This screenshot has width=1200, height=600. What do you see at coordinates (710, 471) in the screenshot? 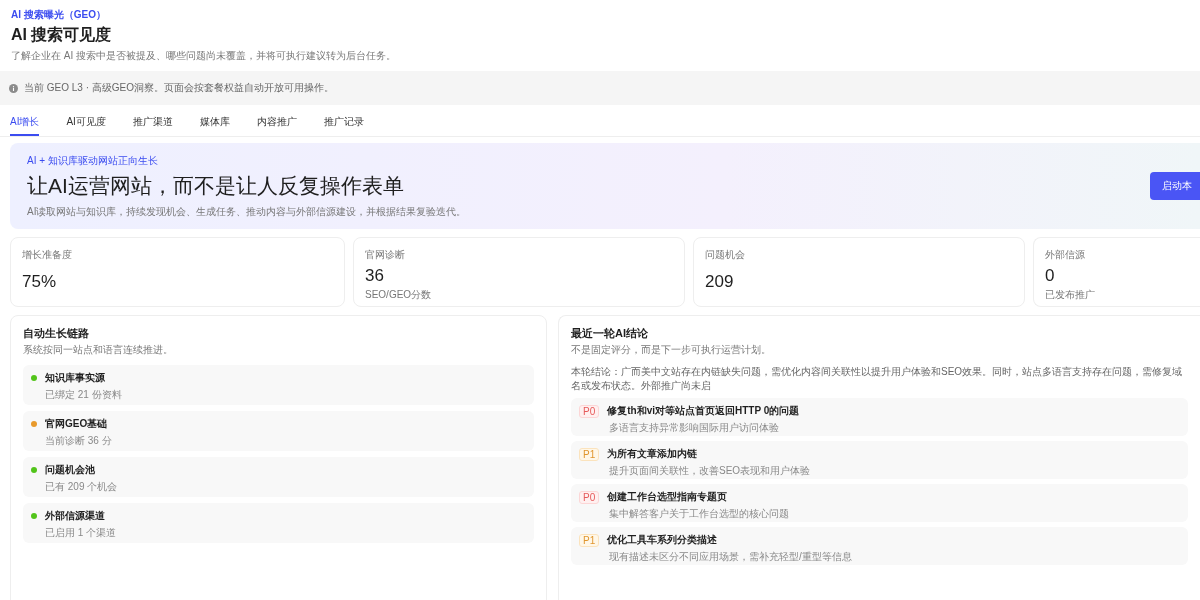
I see `task-detail: 提升页面间关联性，改善SEO表现和用户体验` at bounding box center [710, 471].